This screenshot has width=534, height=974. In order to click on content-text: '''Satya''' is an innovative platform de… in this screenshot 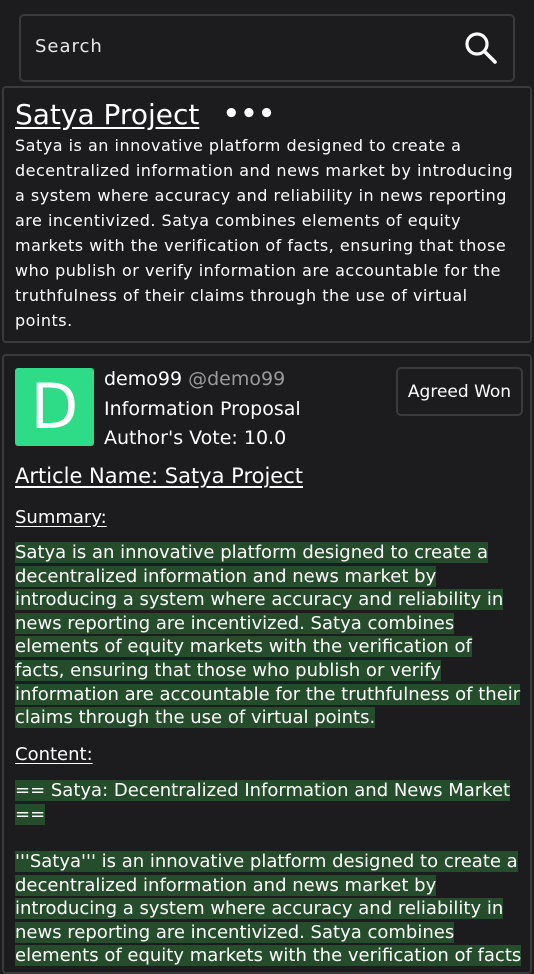, I will do `click(270, 909)`.